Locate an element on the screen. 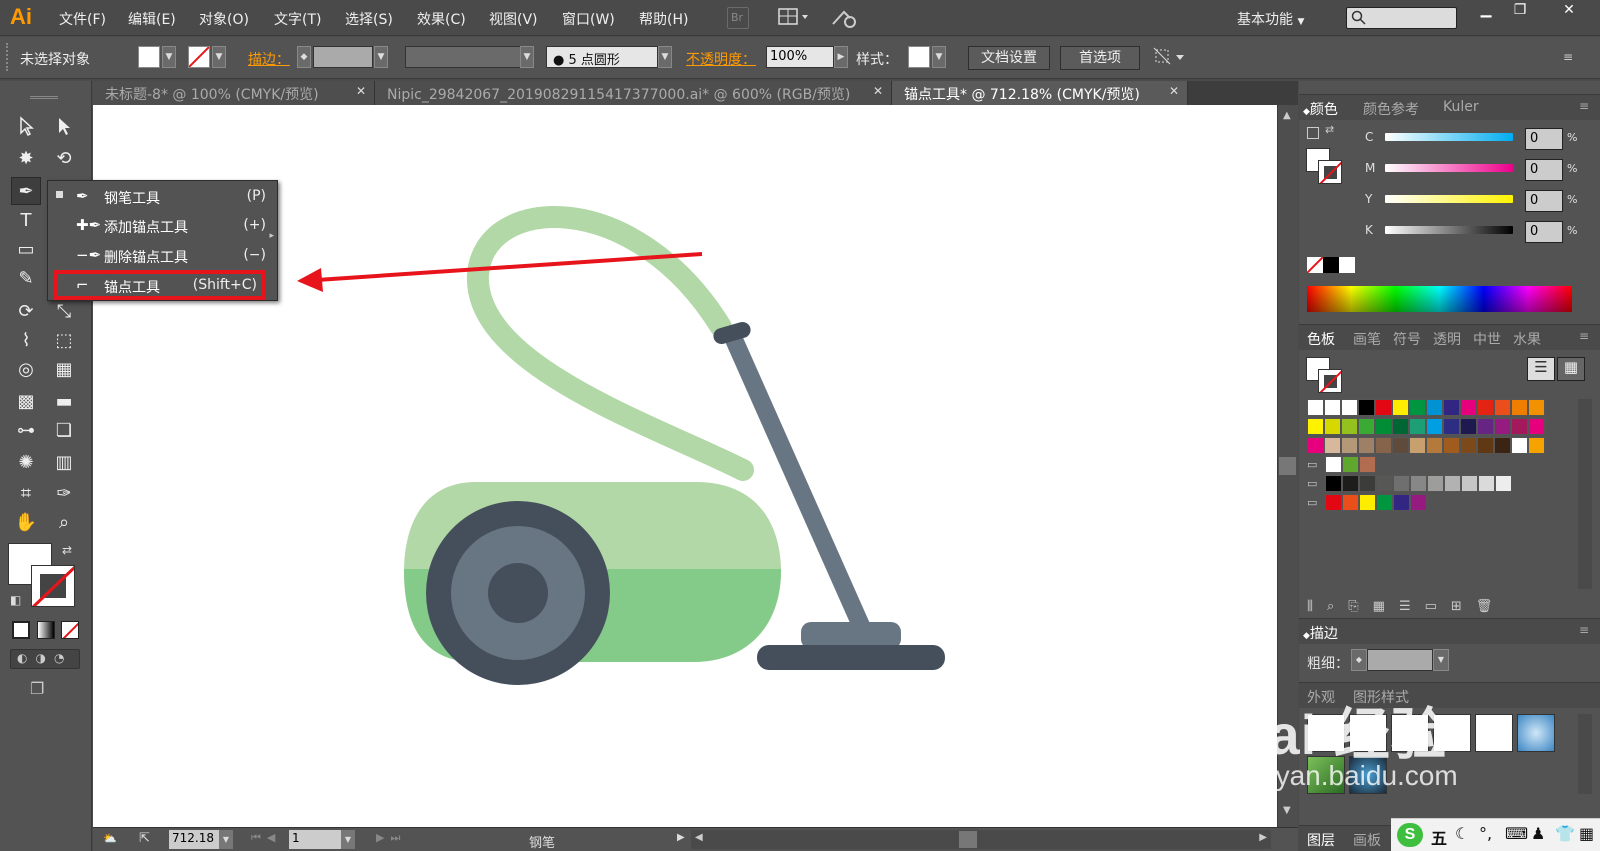 The image size is (1600, 851). menu-help: 帮助(H) is located at coordinates (663, 19).